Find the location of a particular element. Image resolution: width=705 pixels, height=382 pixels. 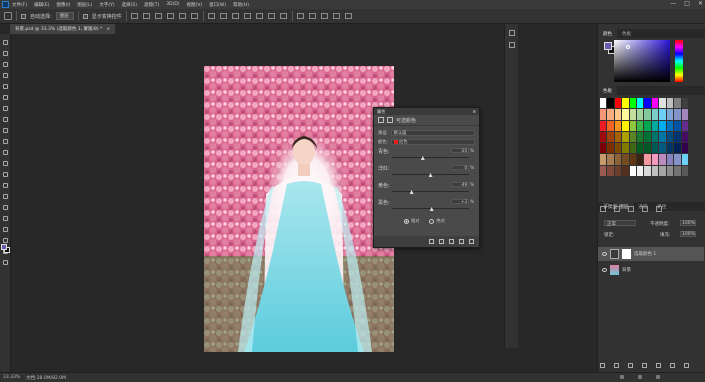

foreground-color-swatch is located at coordinates (4, 247).